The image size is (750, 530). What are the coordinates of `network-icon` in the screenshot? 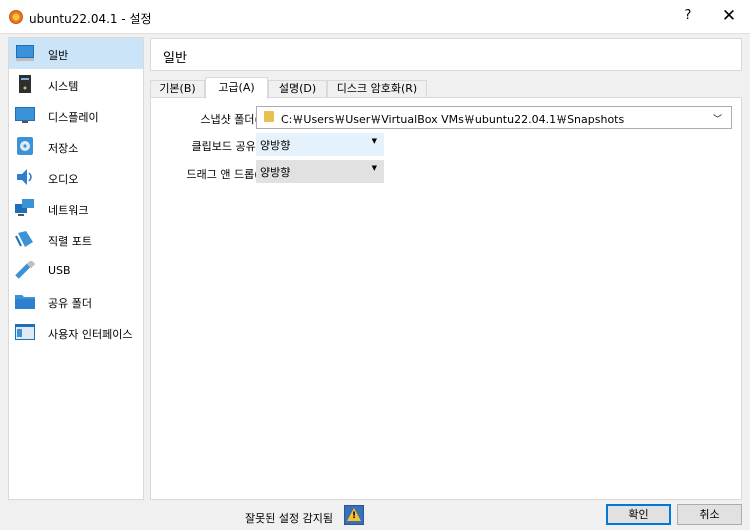 It's located at (24, 207).